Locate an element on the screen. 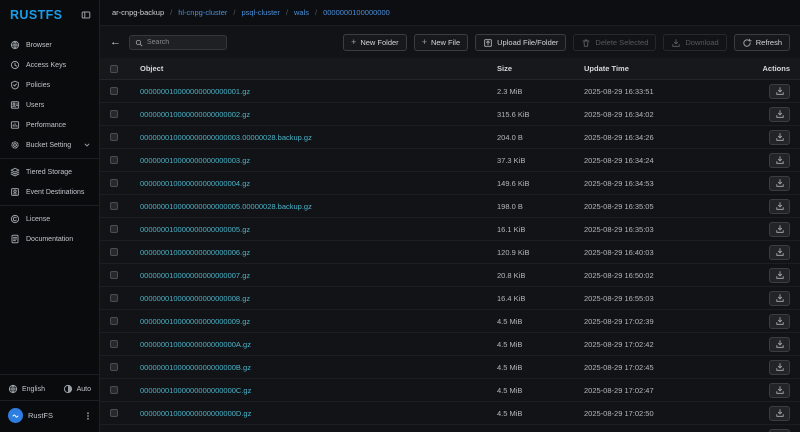 The height and width of the screenshot is (432, 800). object-link: 00000001000000000000000C.gz is located at coordinates (318, 390).